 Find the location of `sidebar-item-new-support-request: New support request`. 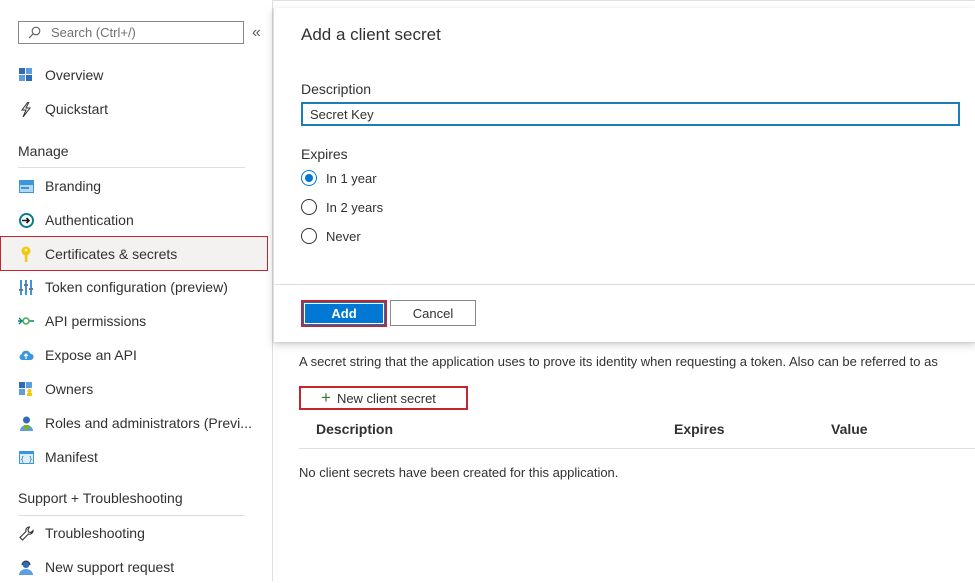

sidebar-item-new-support-request: New support request is located at coordinates (134, 567).